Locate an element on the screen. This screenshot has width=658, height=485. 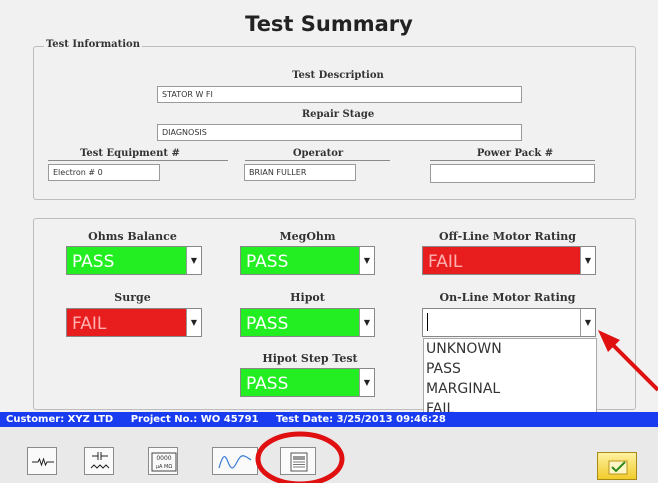
test-equipment-label: Test Equipment # is located at coordinates (130, 153).